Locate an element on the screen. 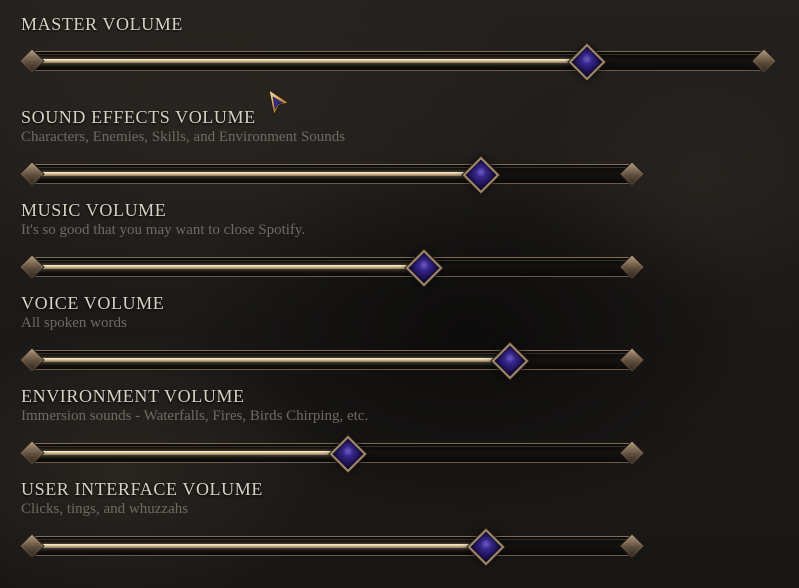 This screenshot has width=799, height=588. voice-volume-slider is located at coordinates (332, 361).